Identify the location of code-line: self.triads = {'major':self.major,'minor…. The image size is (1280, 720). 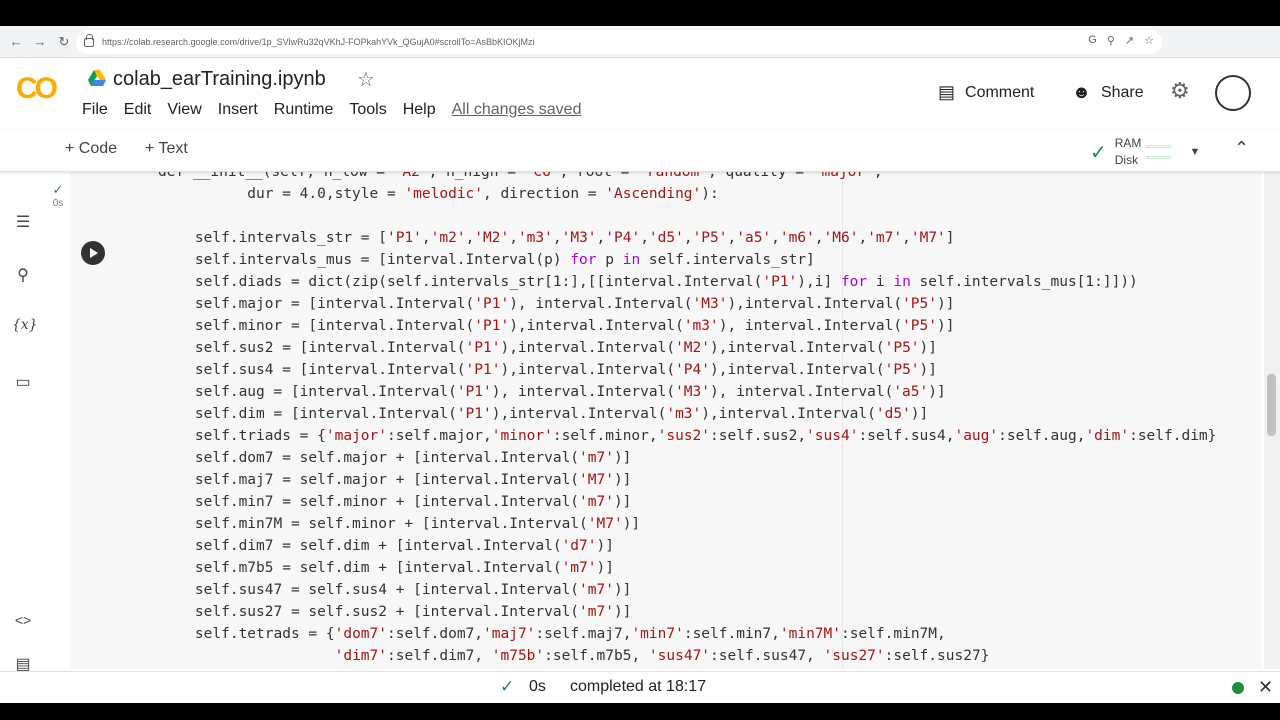
(688, 436).